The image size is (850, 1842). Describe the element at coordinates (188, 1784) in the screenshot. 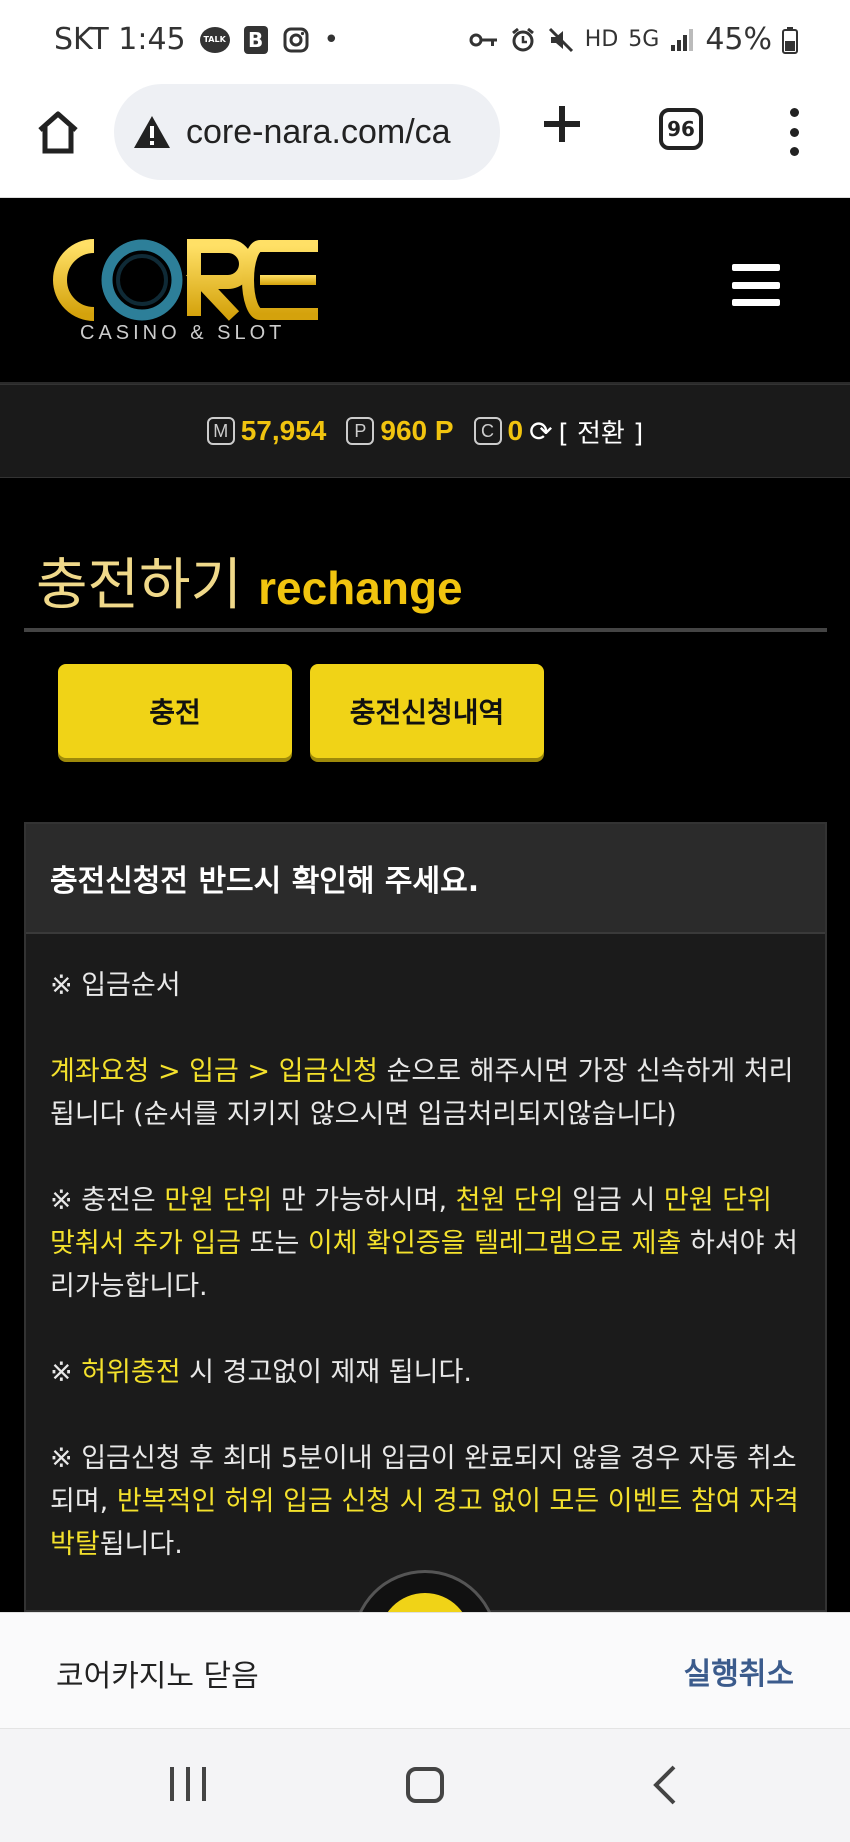

I see `recent-apps-button` at that location.